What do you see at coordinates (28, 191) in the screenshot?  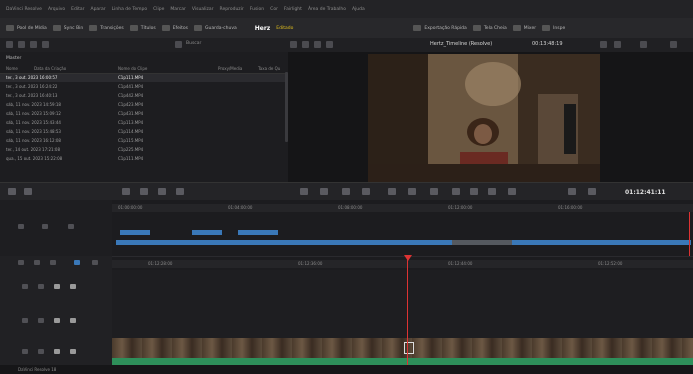 I see `bin-panel-icon` at bounding box center [28, 191].